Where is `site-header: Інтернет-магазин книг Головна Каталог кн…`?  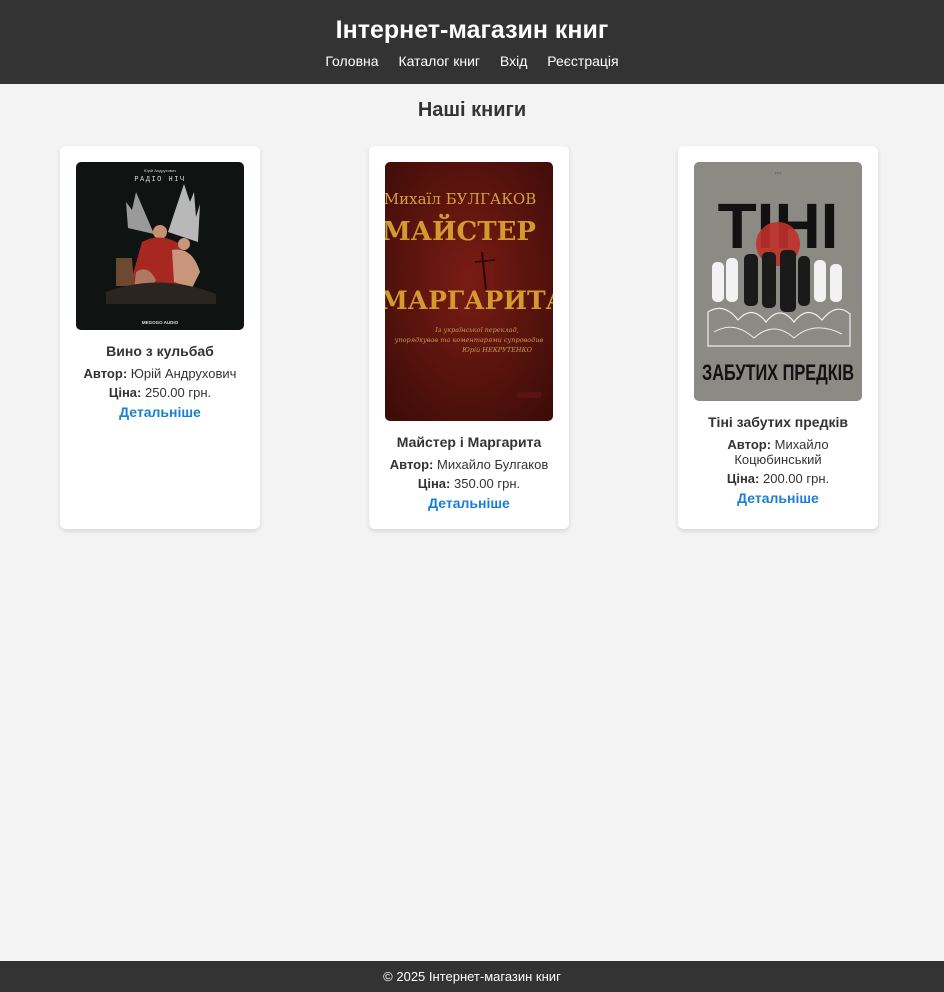
site-header: Інтернет-магазин книг Головна Каталог кн… is located at coordinates (472, 42).